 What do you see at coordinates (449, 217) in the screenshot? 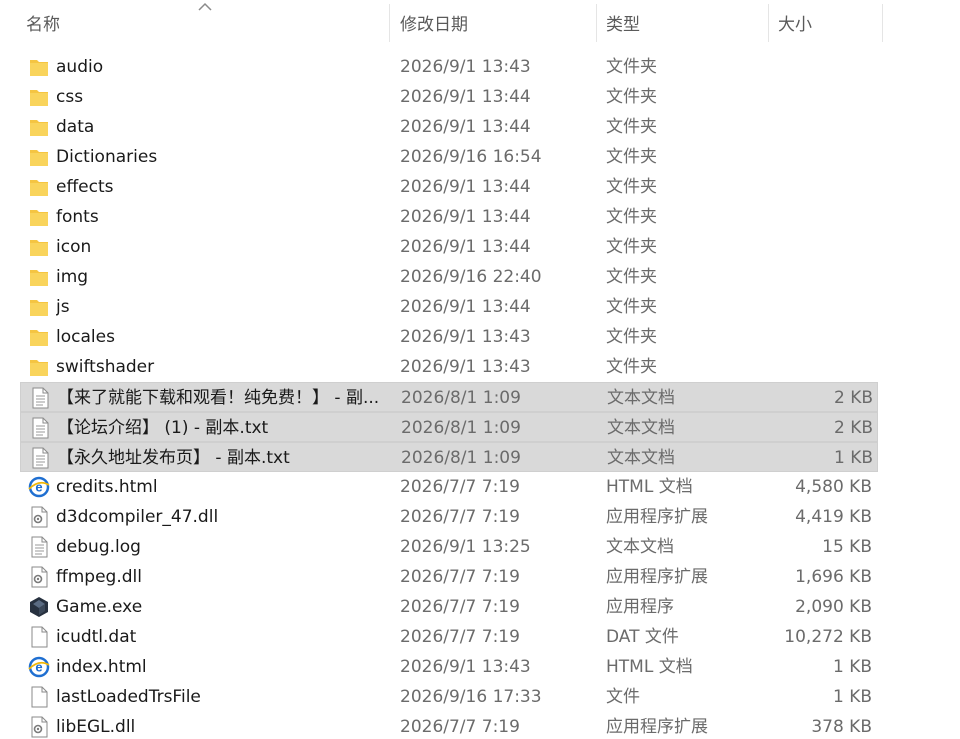
I see `file-row: fonts 2026/9/1 13:44 文件夹` at bounding box center [449, 217].